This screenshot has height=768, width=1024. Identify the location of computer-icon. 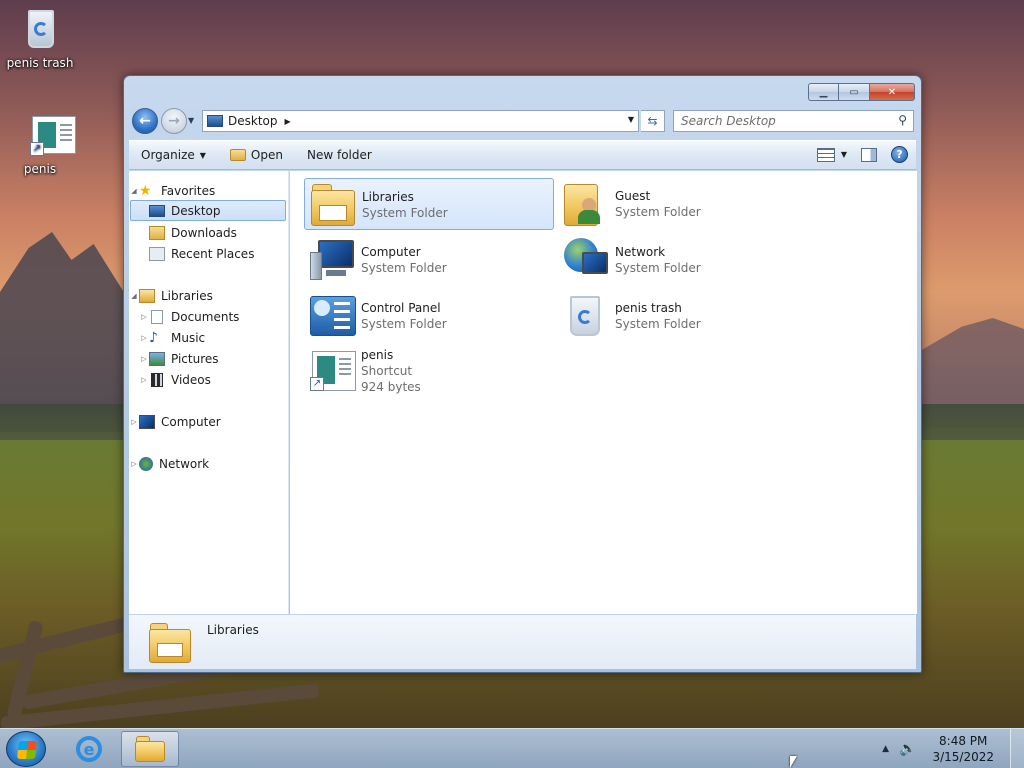
(147, 421).